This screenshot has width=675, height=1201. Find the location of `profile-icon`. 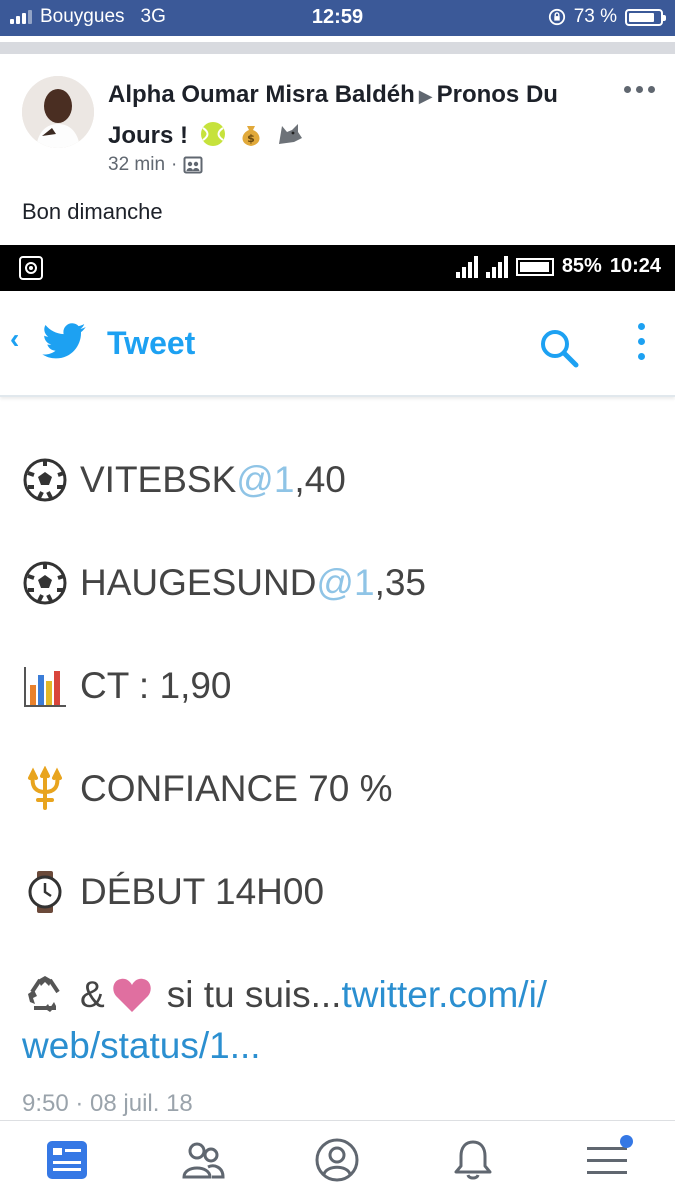

profile-icon is located at coordinates (337, 1160).